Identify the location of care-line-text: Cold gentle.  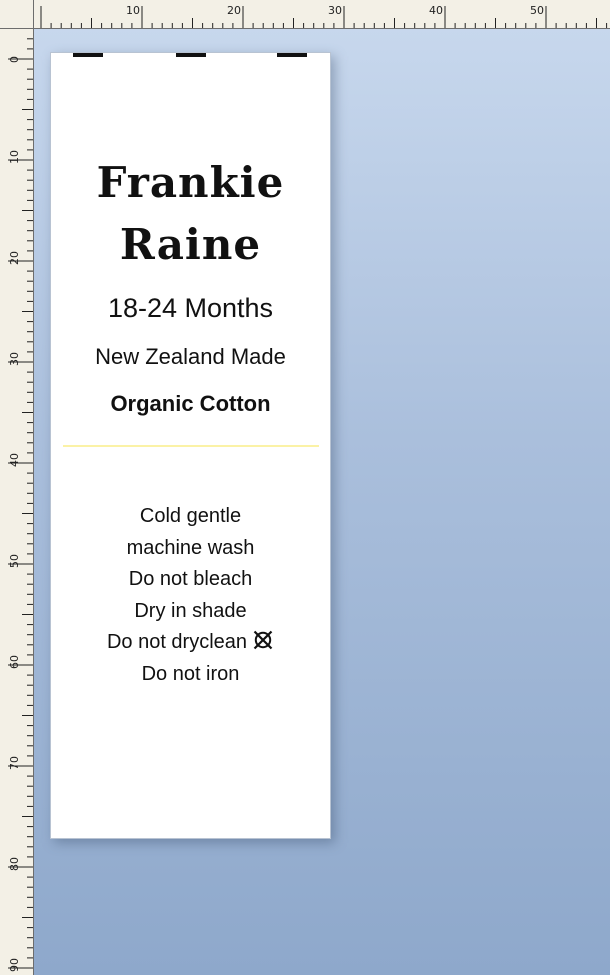
(190, 516).